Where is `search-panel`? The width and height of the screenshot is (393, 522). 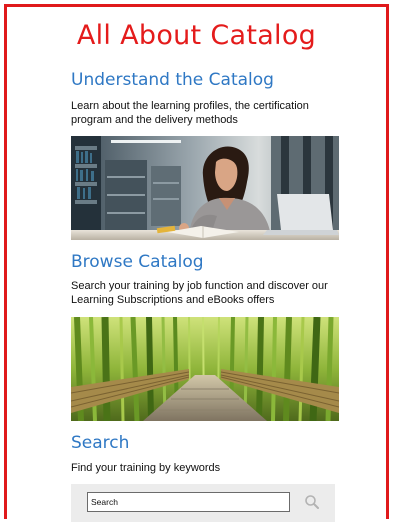
search-panel is located at coordinates (203, 503).